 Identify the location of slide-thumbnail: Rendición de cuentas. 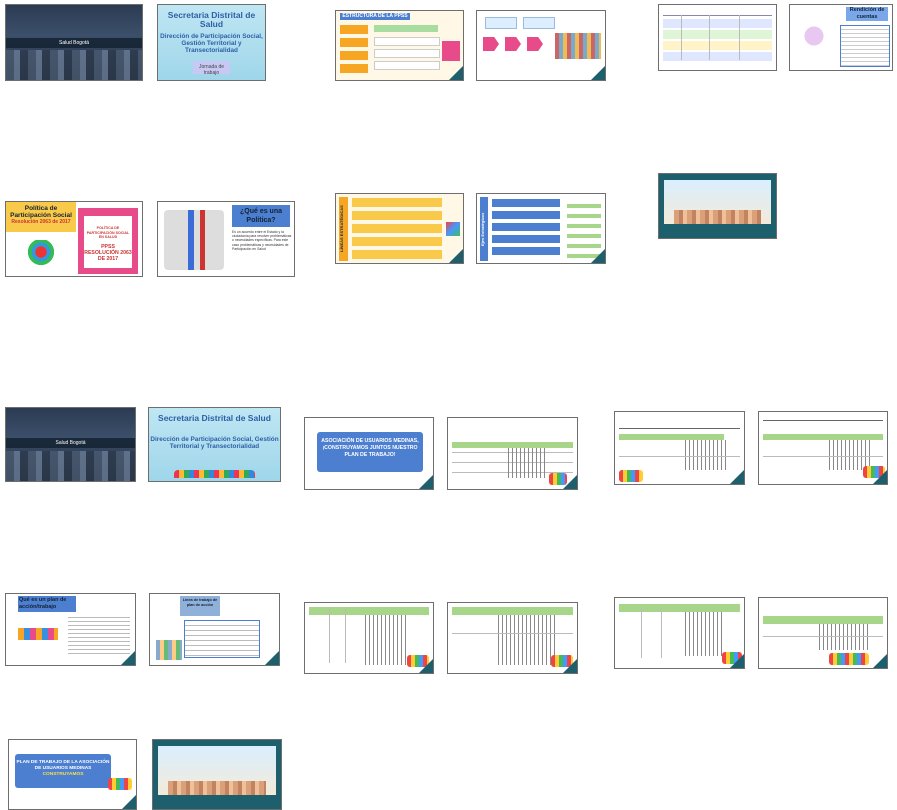
(841, 37).